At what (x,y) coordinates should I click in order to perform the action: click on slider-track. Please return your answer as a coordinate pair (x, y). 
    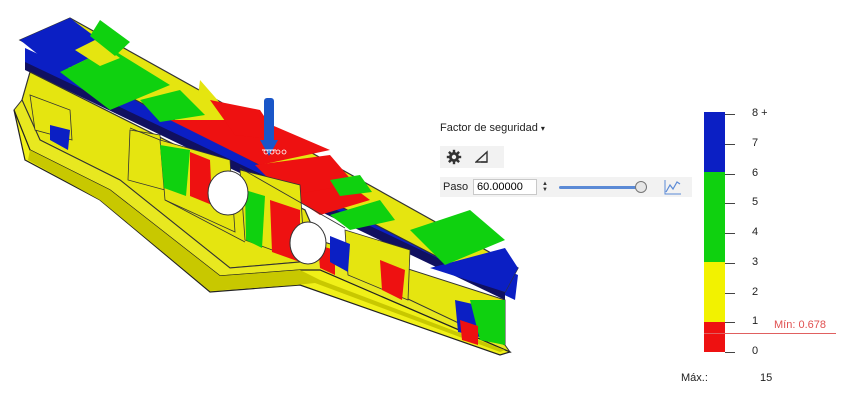
    Looking at the image, I should click on (603, 187).